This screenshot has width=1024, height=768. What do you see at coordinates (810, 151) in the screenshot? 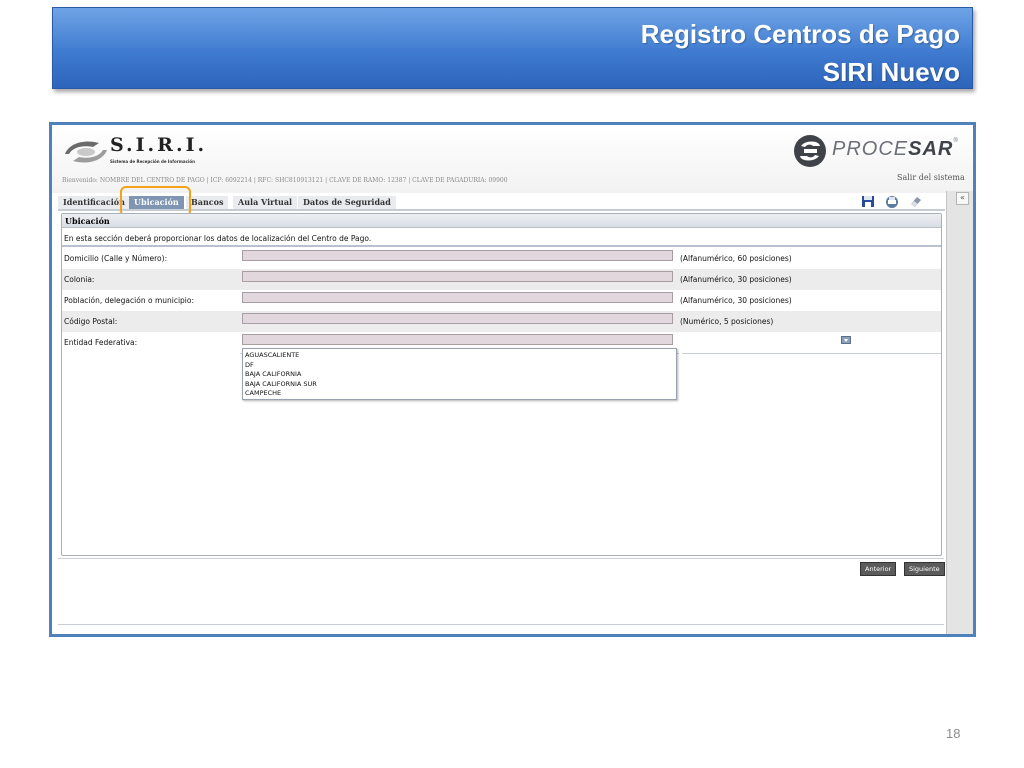
I see `procesar-logo-icon` at bounding box center [810, 151].